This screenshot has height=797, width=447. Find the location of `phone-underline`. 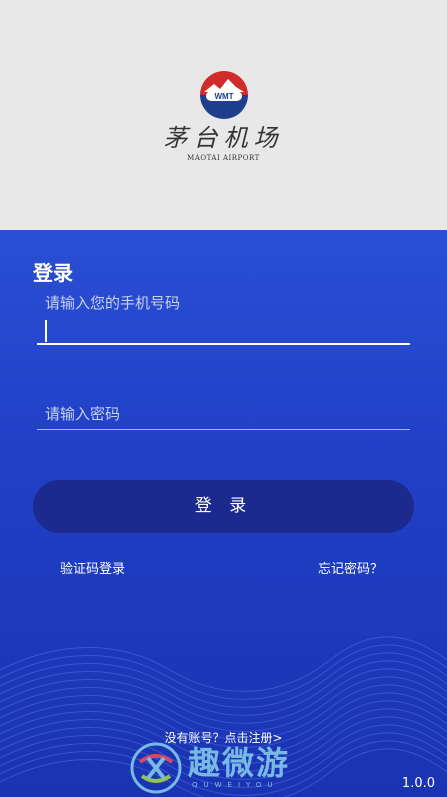

phone-underline is located at coordinates (223, 344).